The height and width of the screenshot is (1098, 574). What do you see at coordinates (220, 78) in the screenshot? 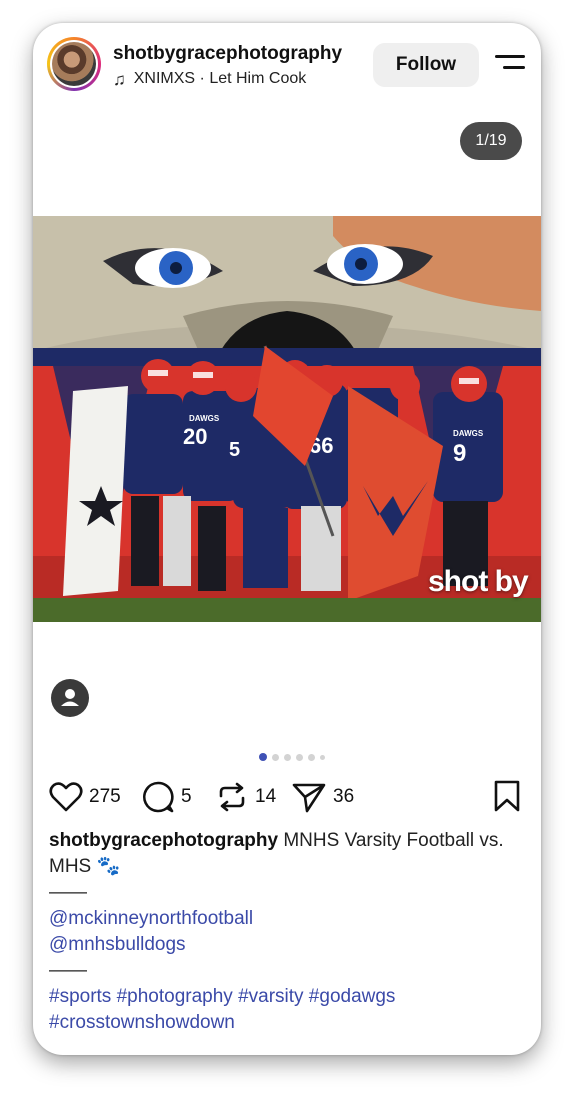
I see `music-track: XNIMXS · Let Him Cook` at bounding box center [220, 78].